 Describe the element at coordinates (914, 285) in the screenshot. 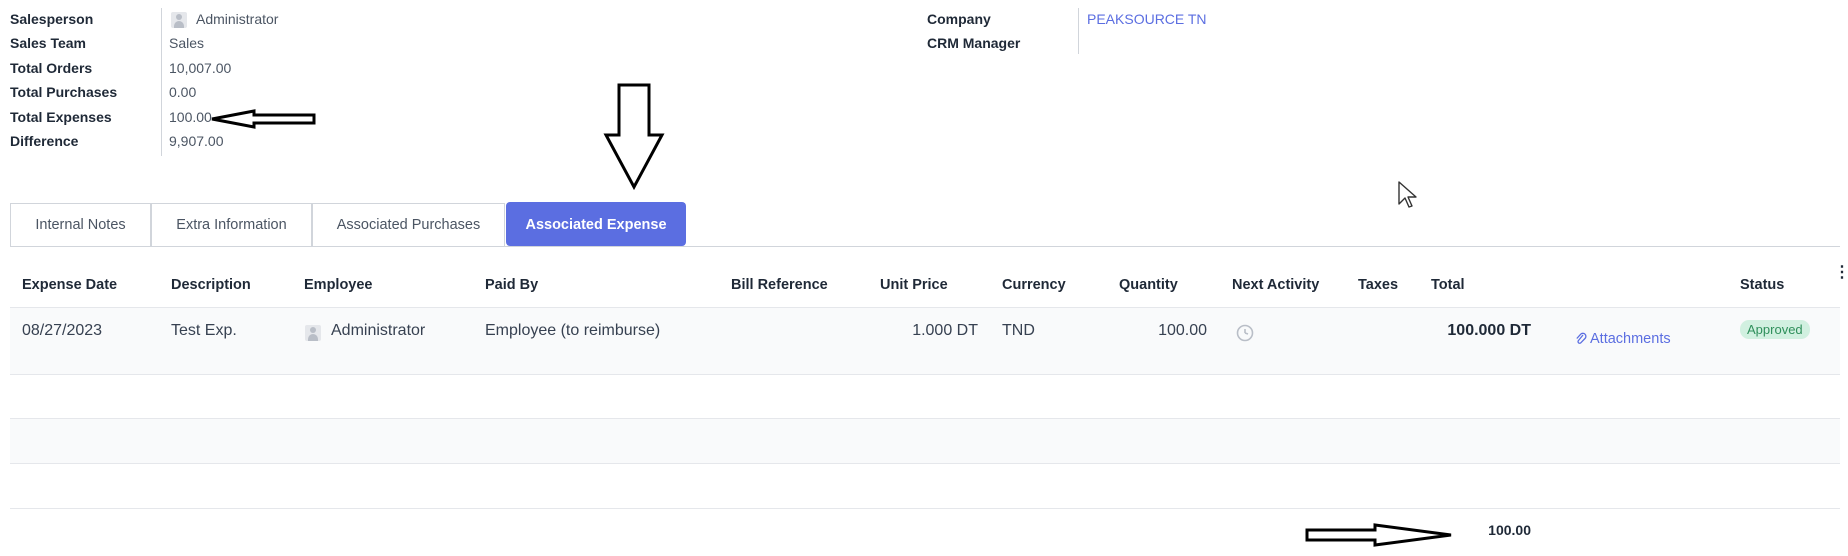

I see `col-unit-price: Unit Price` at that location.